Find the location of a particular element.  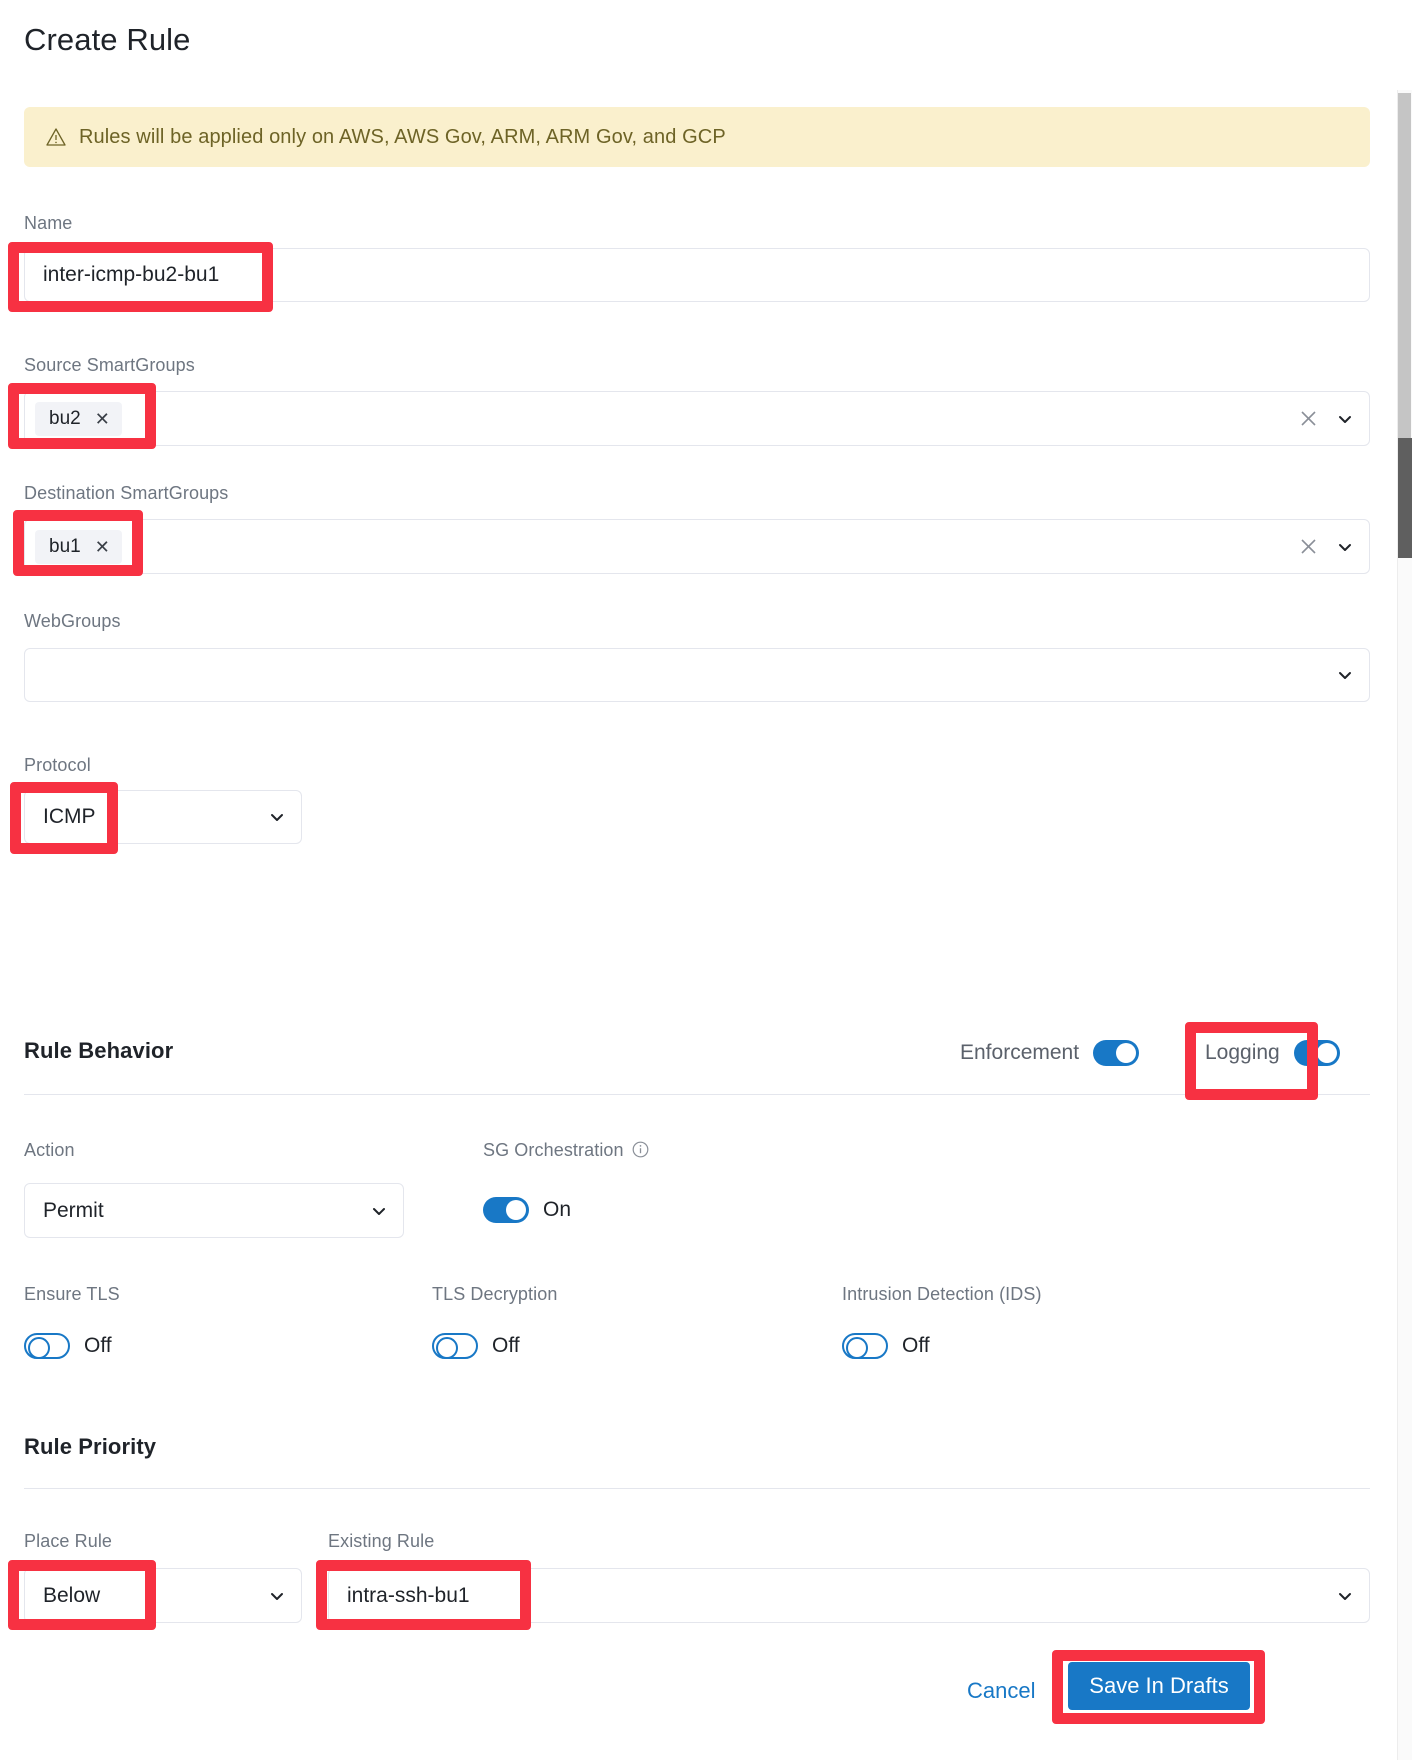

rule-behavior-heading: Rule Behavior is located at coordinates (99, 1050).